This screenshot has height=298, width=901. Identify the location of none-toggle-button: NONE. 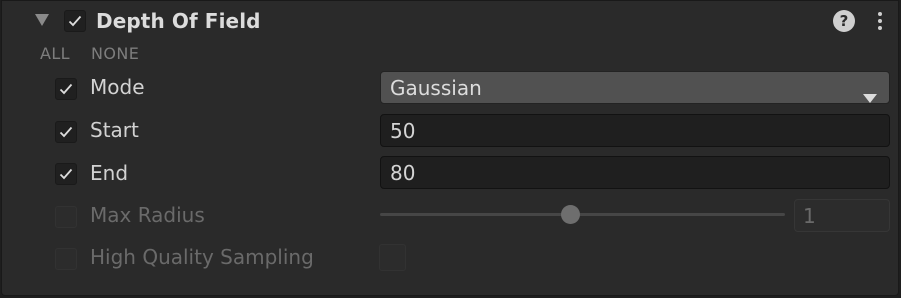
(115, 53).